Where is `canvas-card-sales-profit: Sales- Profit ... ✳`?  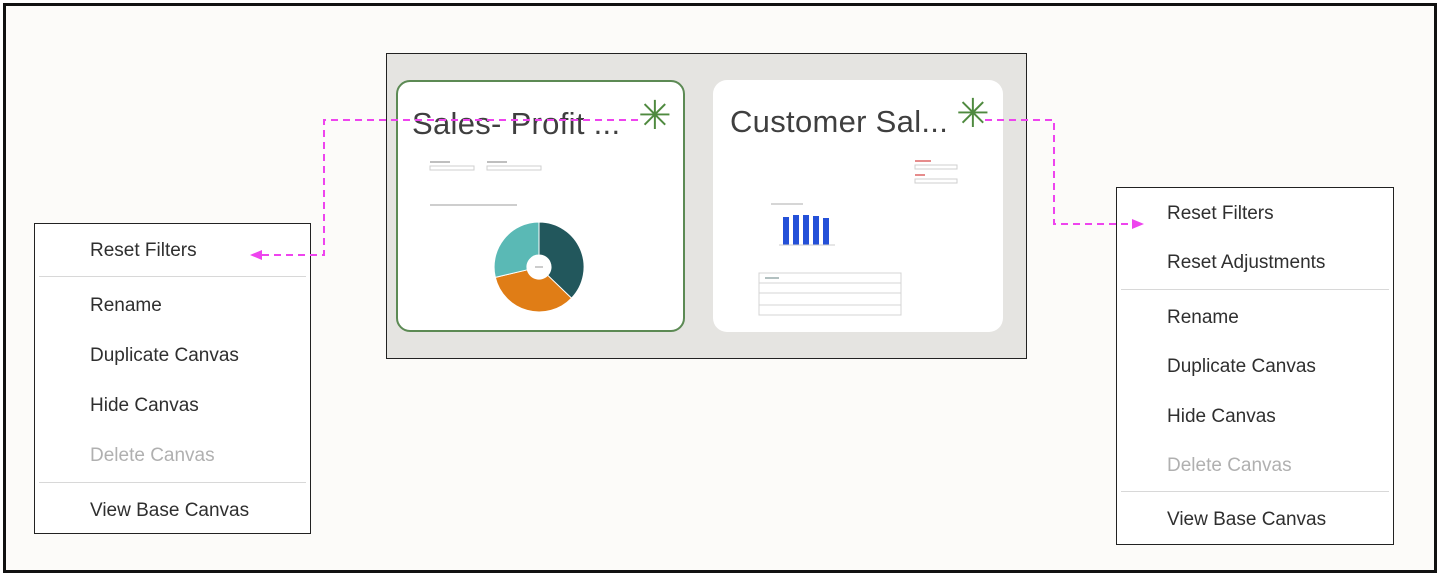
canvas-card-sales-profit: Sales- Profit ... ✳ is located at coordinates (540, 206).